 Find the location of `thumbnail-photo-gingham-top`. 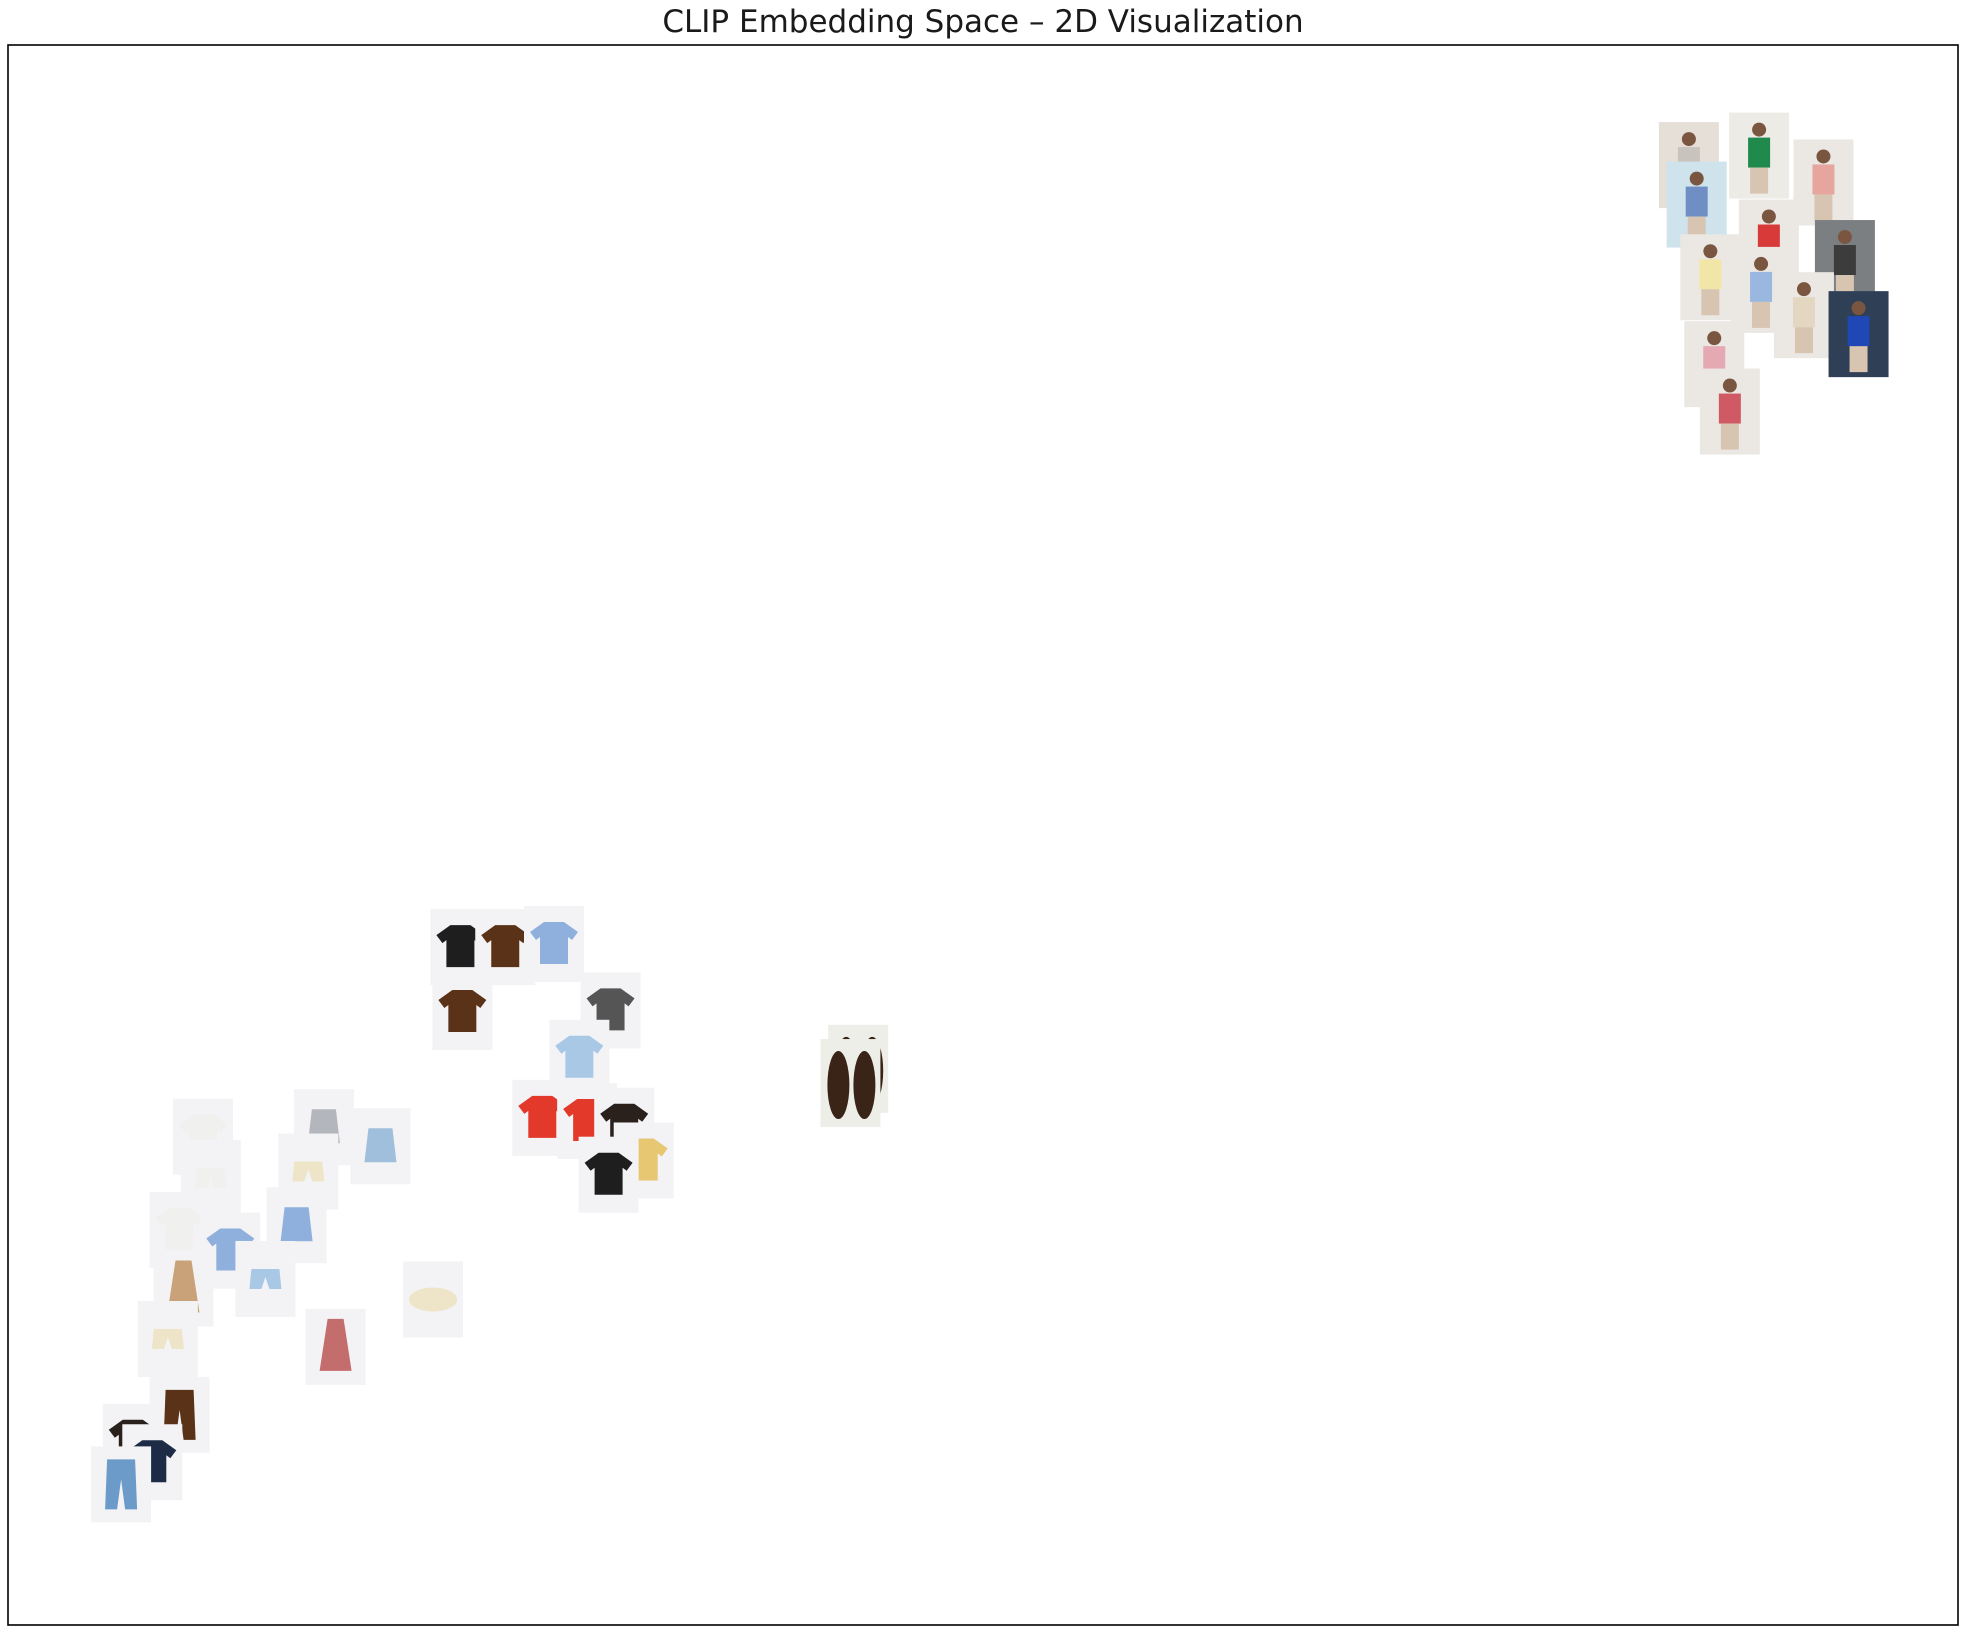

thumbnail-photo-gingham-top is located at coordinates (1729, 411).